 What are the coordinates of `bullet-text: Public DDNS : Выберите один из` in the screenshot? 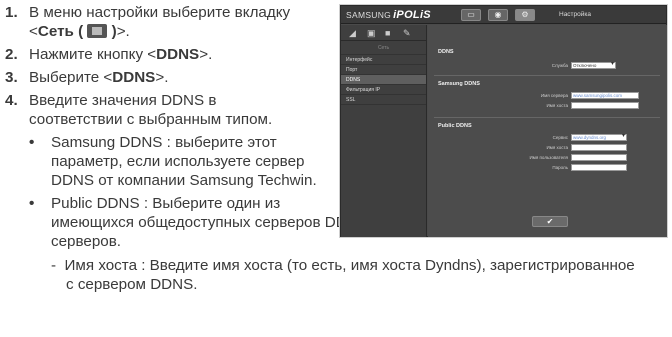 It's located at (166, 203).